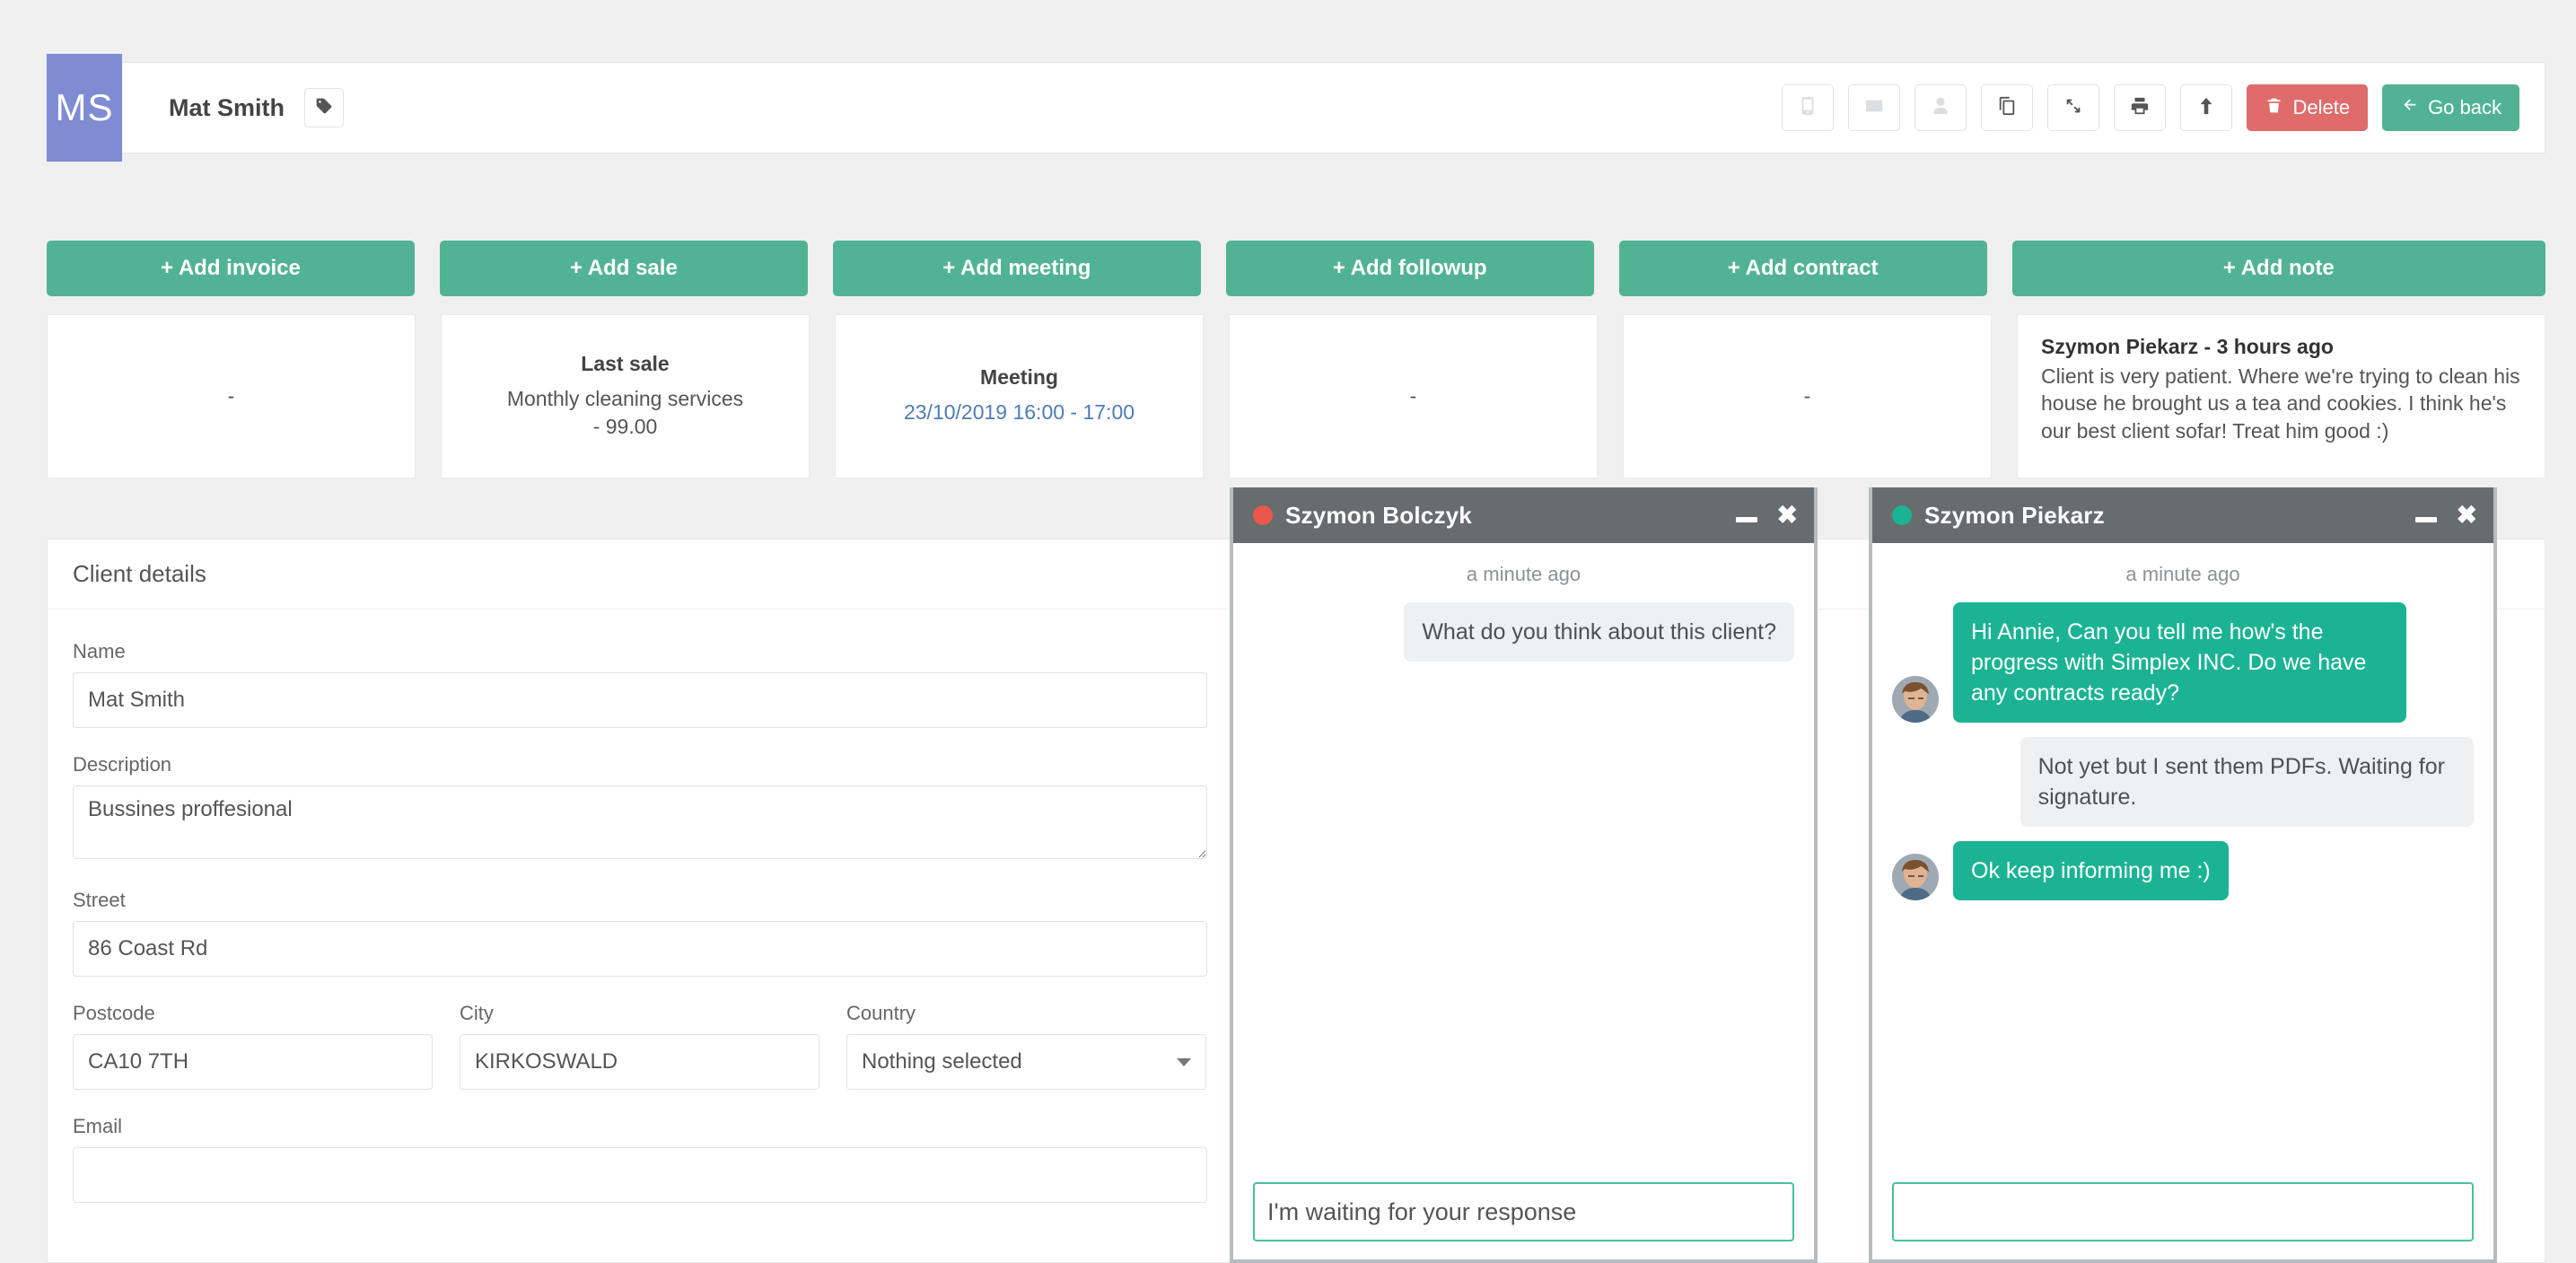  I want to click on print-icon, so click(2140, 108).